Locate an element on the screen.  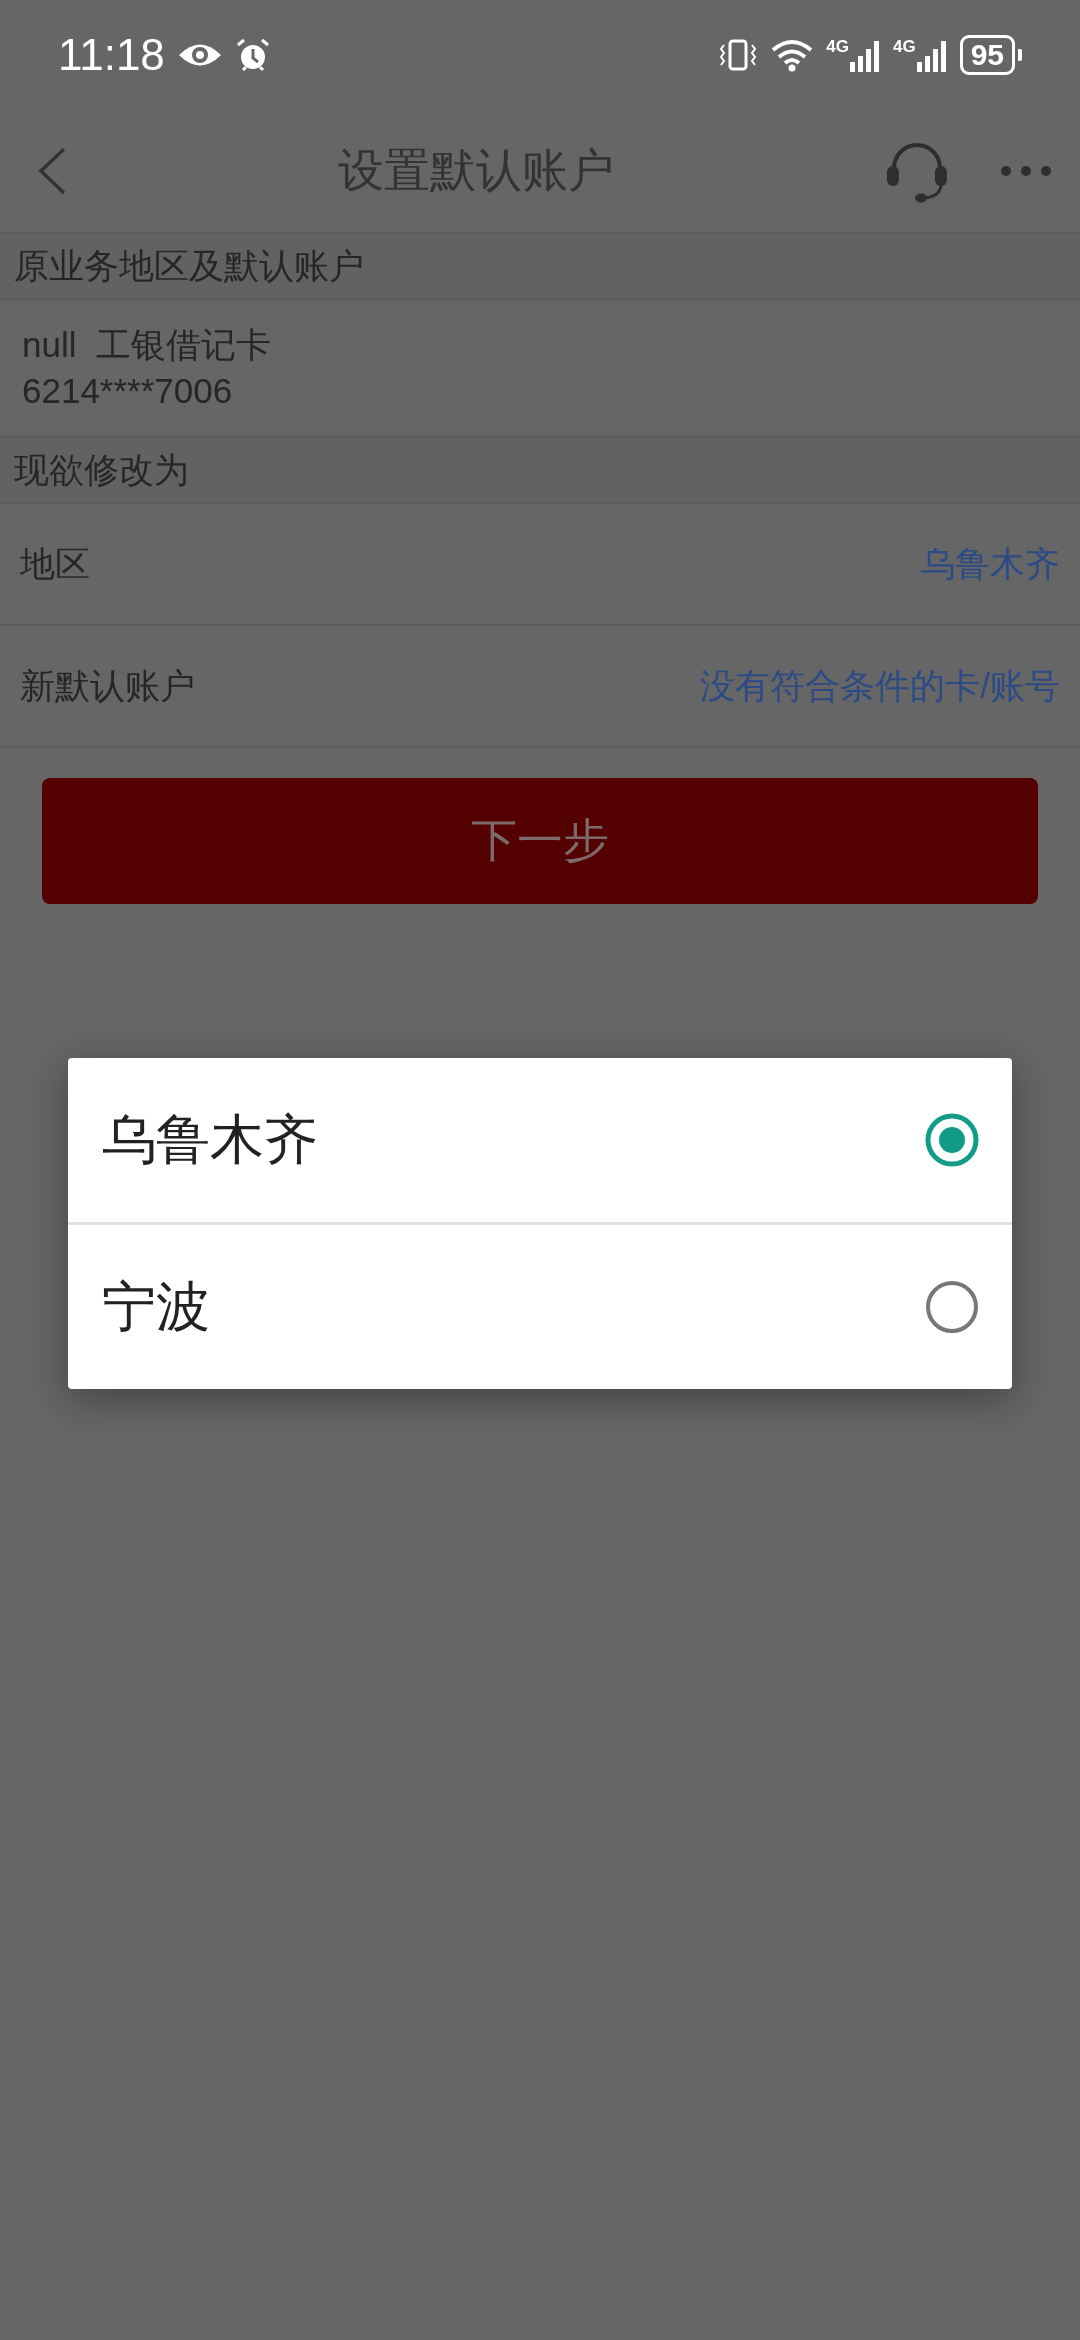
status-time: 11:18 is located at coordinates (111, 55).